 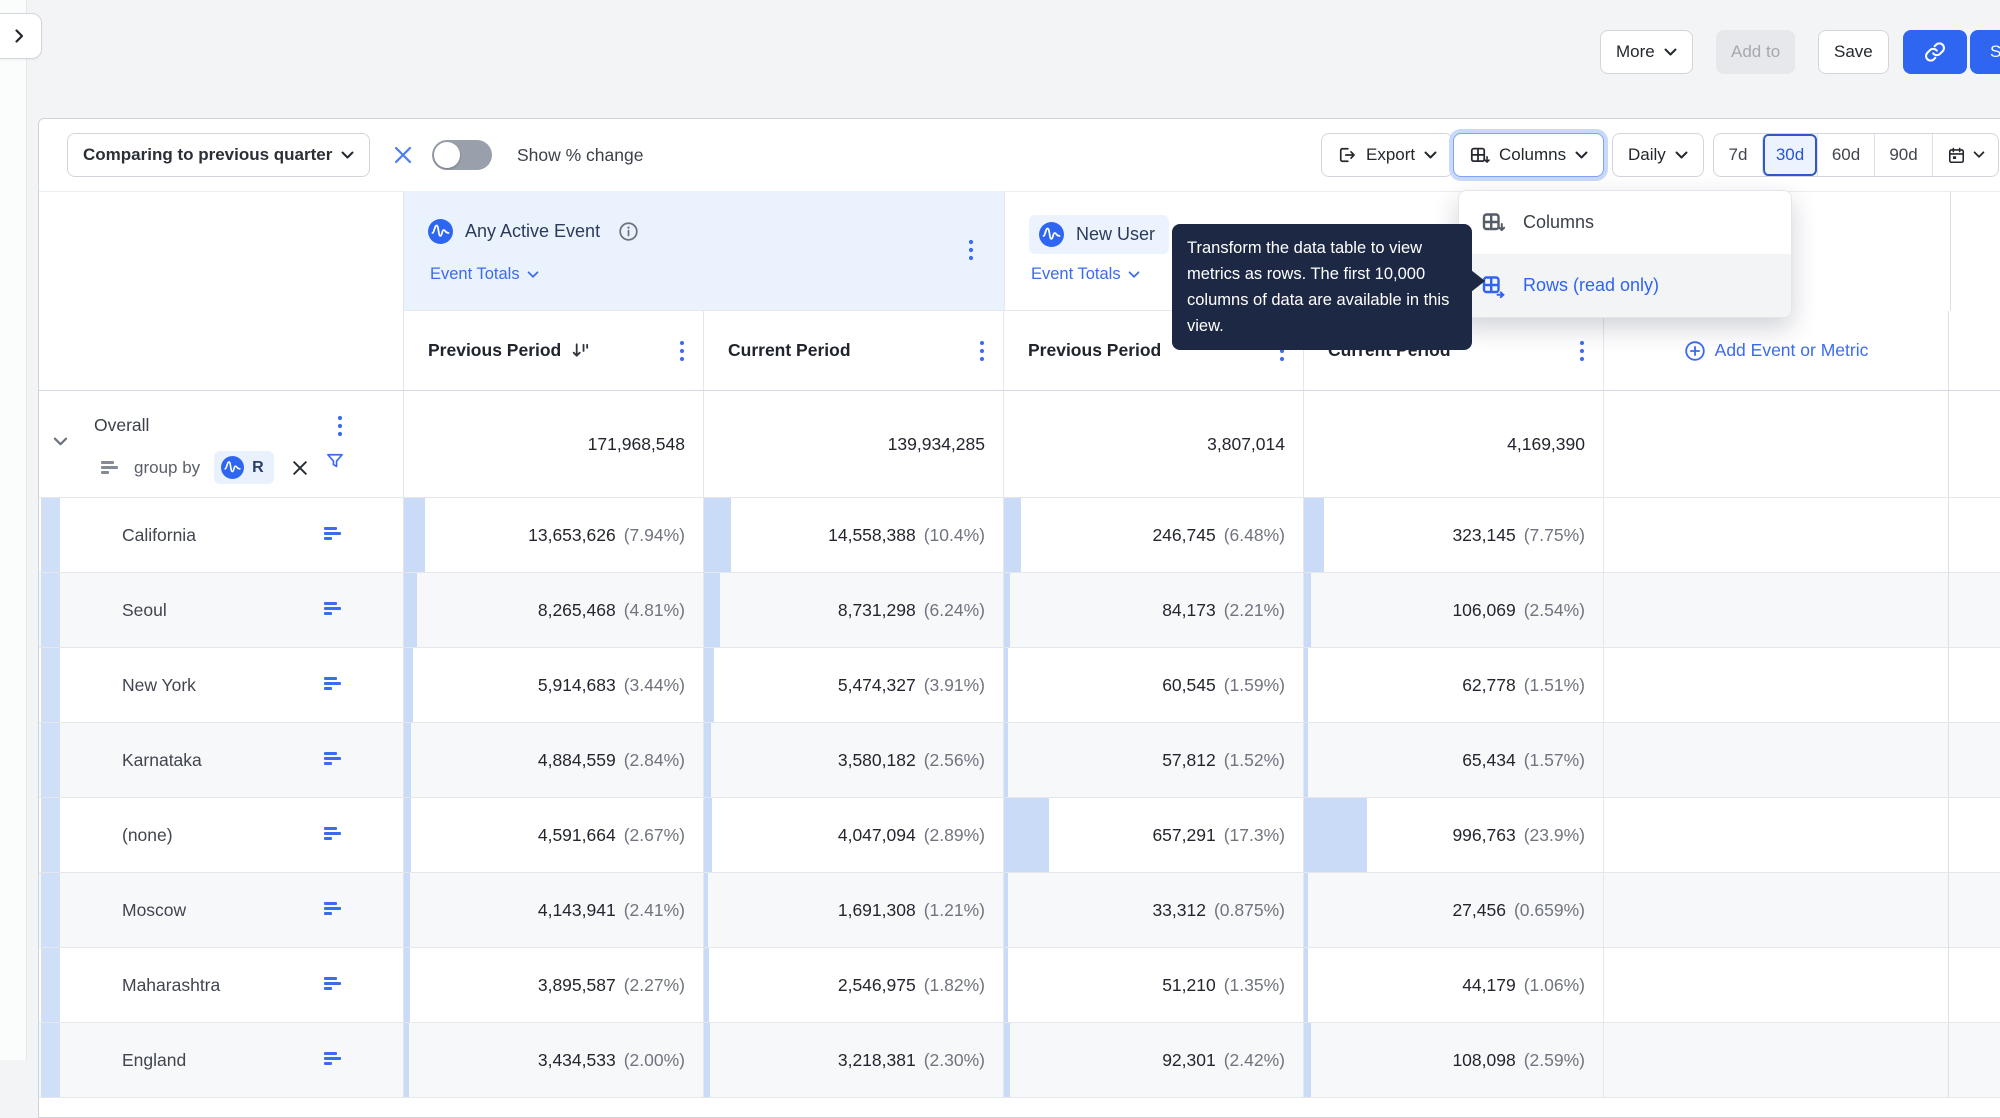 I want to click on corner-cell, so click(x=221, y=251).